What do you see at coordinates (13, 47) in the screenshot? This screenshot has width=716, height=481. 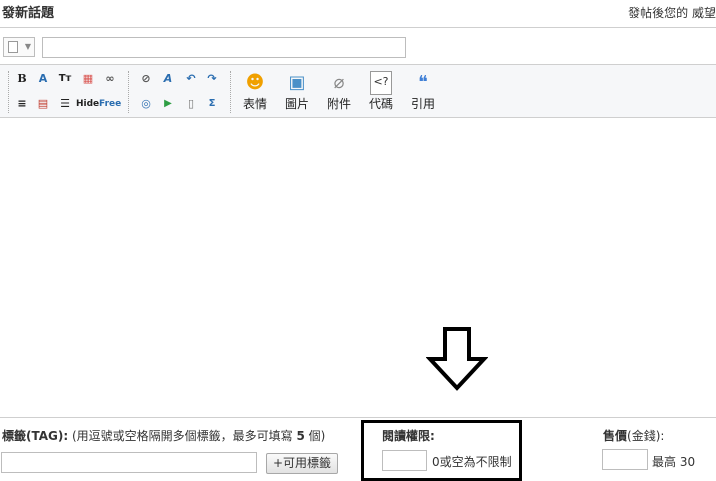 I see `document-icon` at bounding box center [13, 47].